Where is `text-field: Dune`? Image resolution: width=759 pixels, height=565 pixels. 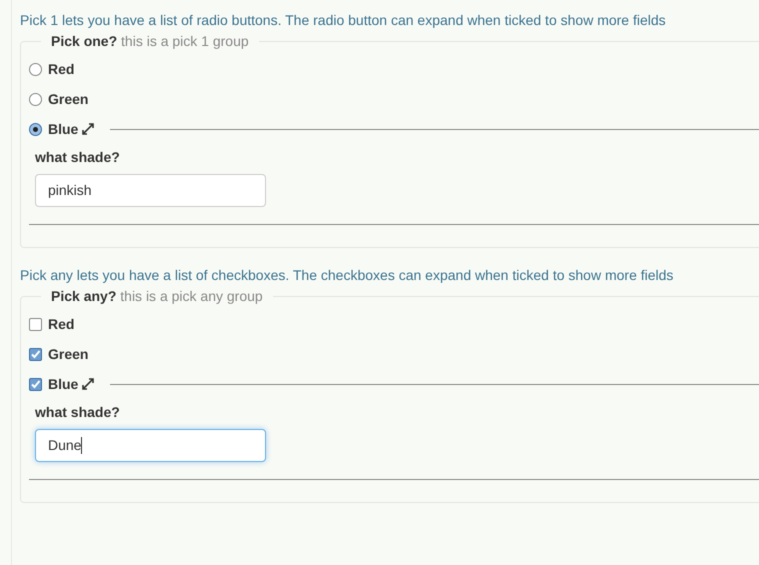
text-field: Dune is located at coordinates (150, 445).